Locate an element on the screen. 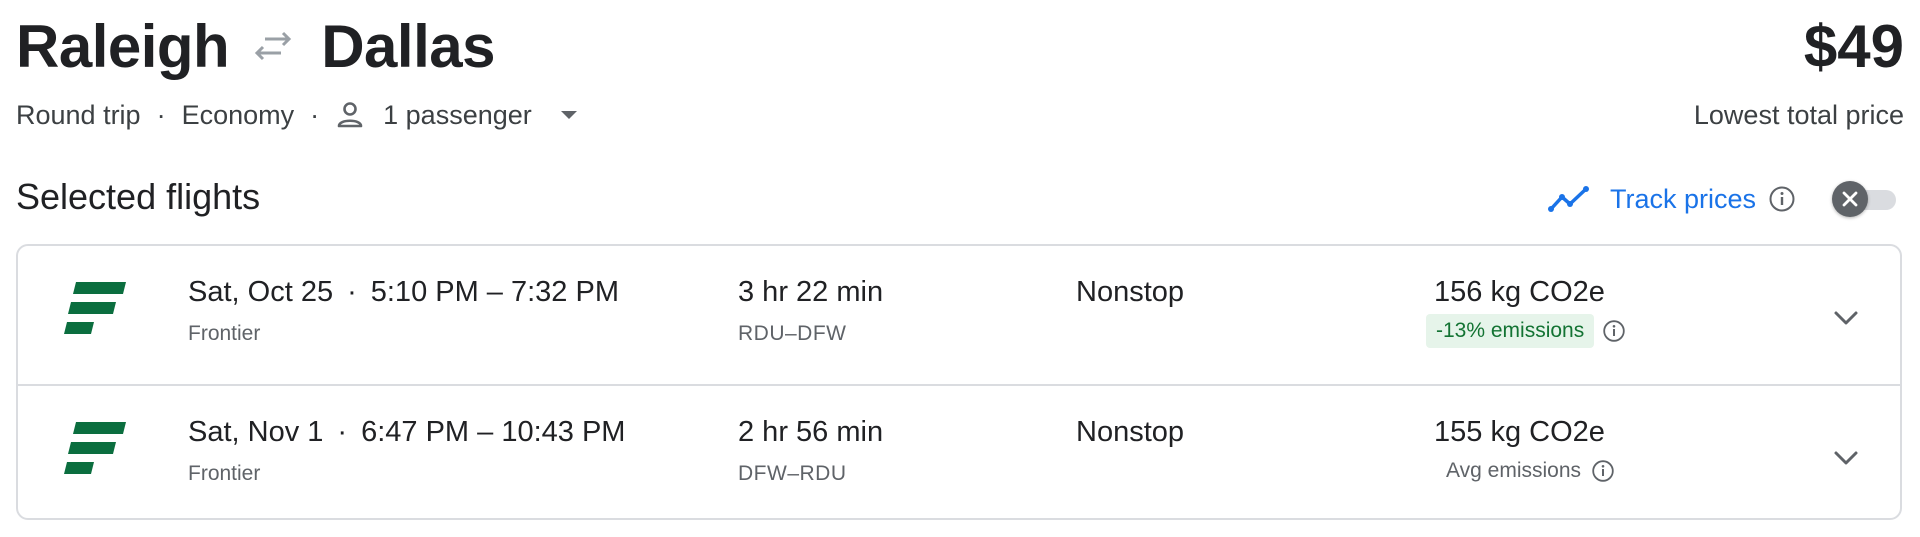 The image size is (1920, 537). emissions-label: Avg emissions is located at coordinates (1514, 470).